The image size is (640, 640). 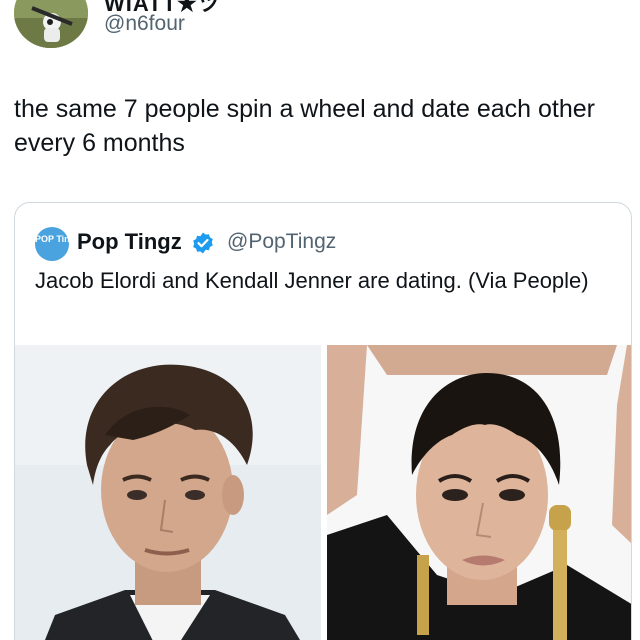 I want to click on profile-photo-icon, so click(x=51, y=24).